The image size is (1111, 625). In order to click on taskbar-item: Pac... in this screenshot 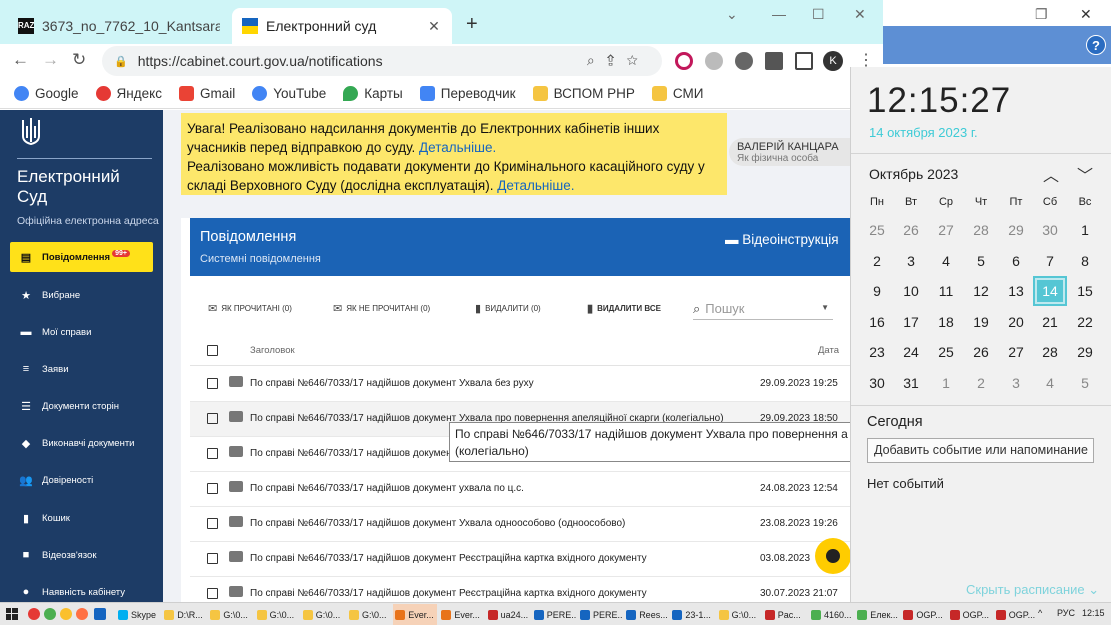, I will do `click(785, 614)`.